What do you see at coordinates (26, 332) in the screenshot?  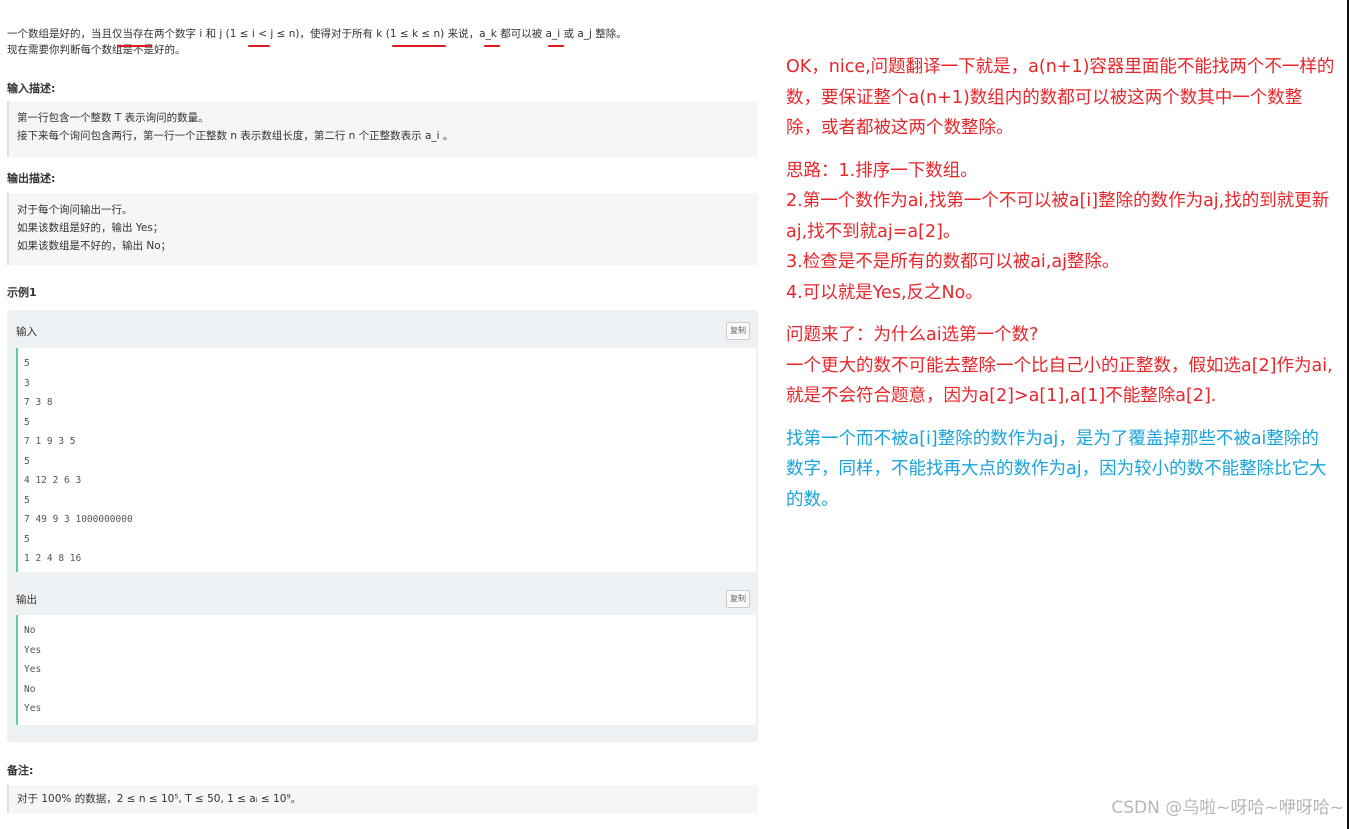 I see `example-input-label: 输入` at bounding box center [26, 332].